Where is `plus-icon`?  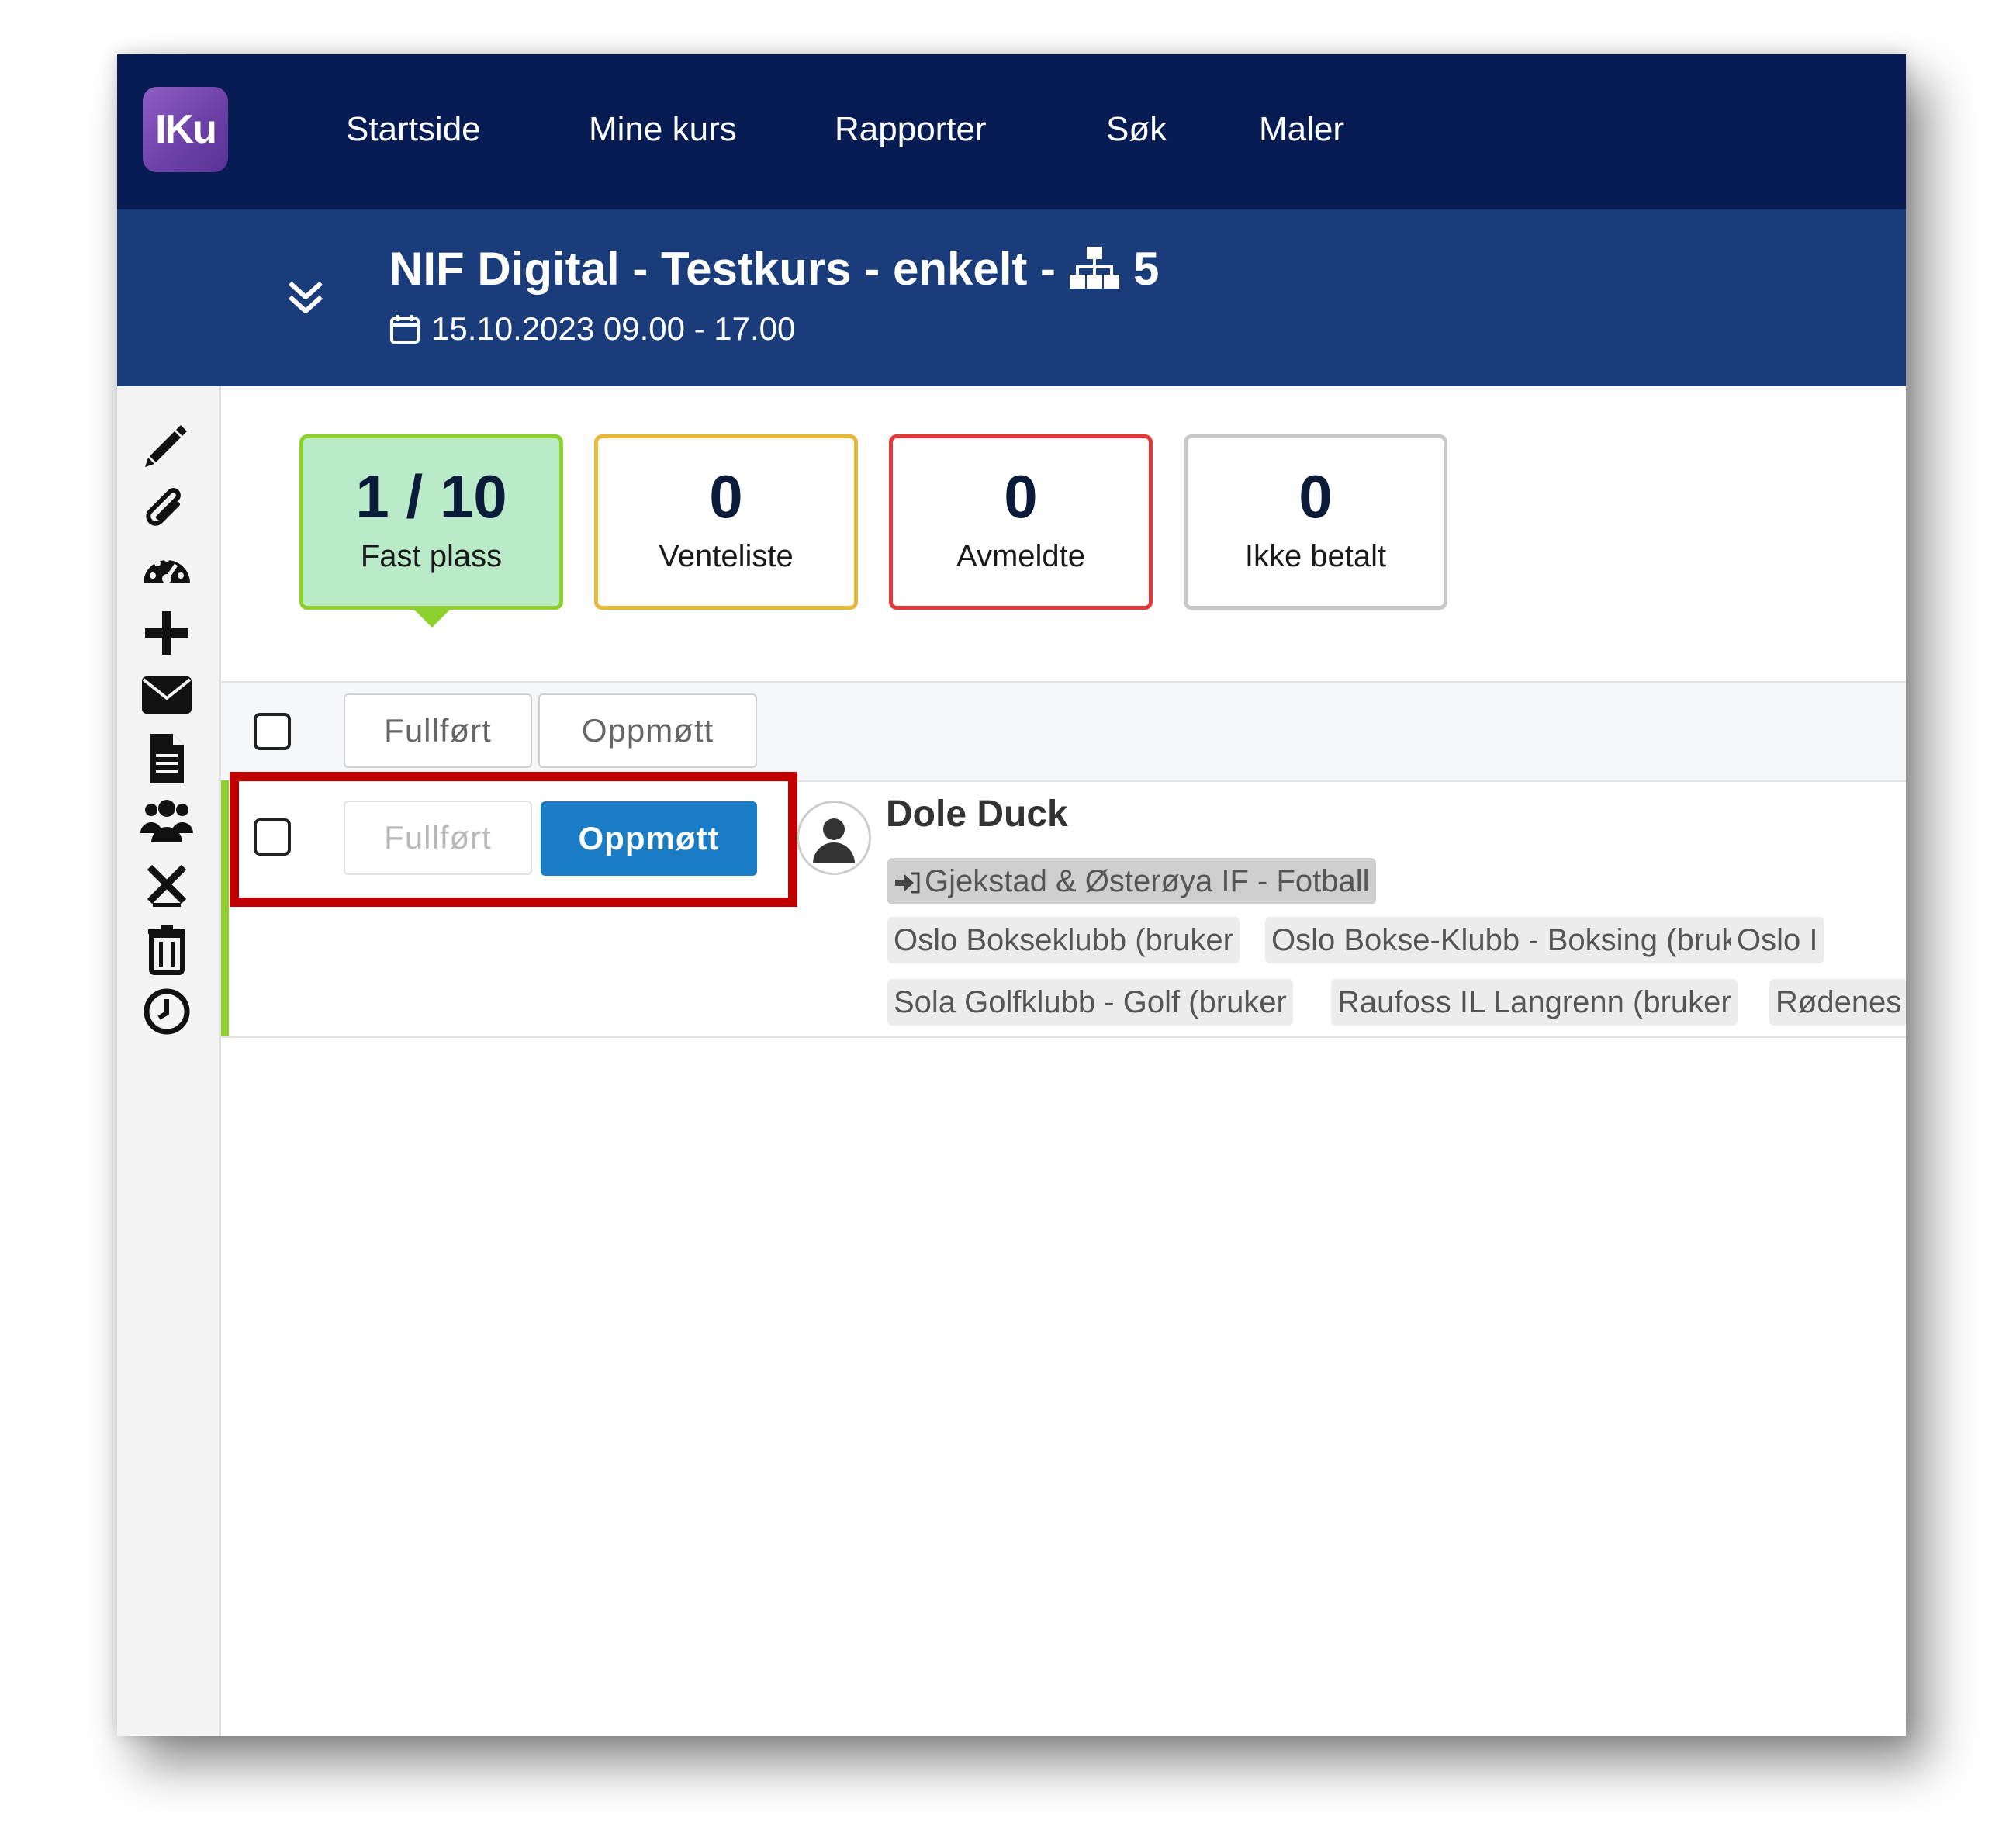
plus-icon is located at coordinates (167, 633).